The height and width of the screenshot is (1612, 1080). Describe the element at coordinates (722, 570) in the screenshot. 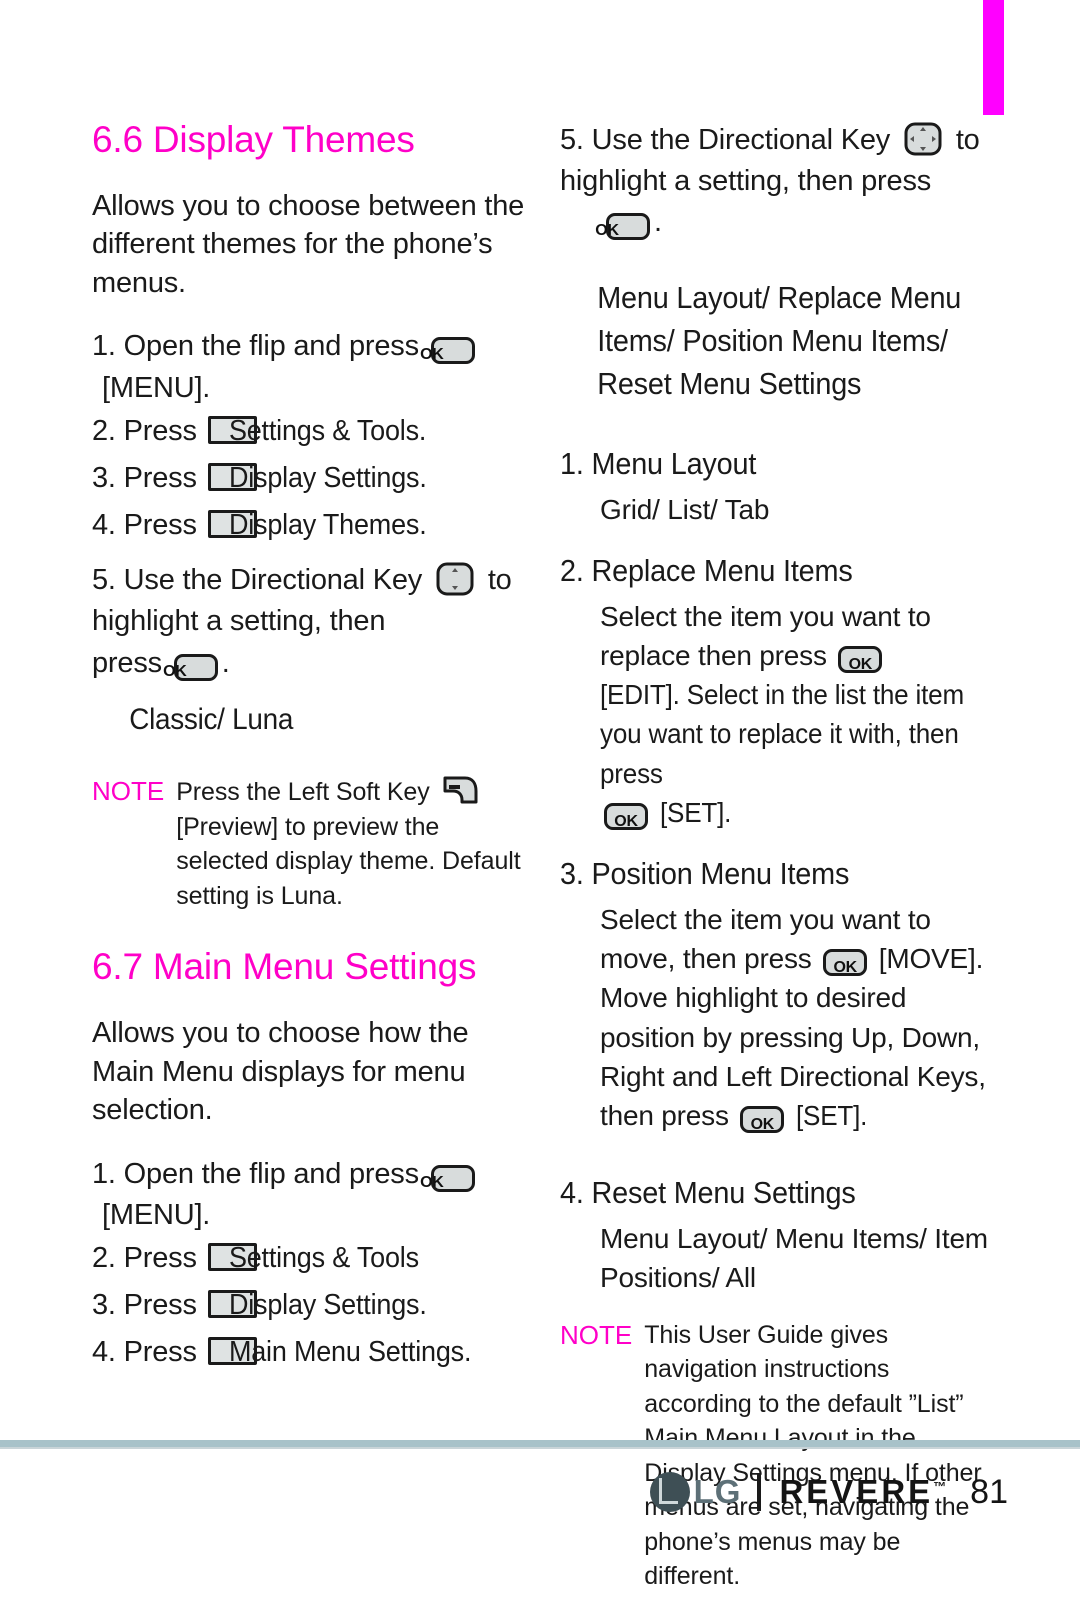

I see `subsection-title: Replace Menu Items` at that location.